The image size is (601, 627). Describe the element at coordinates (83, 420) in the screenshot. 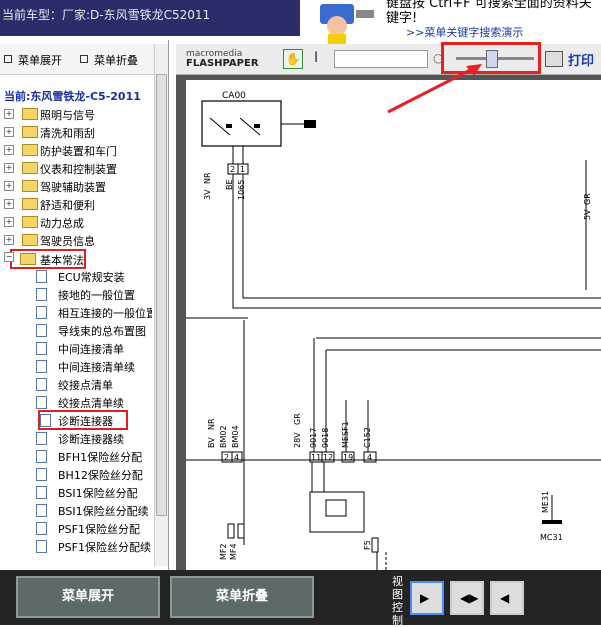

I see `tree-doc-selected: 诊断连接器` at that location.